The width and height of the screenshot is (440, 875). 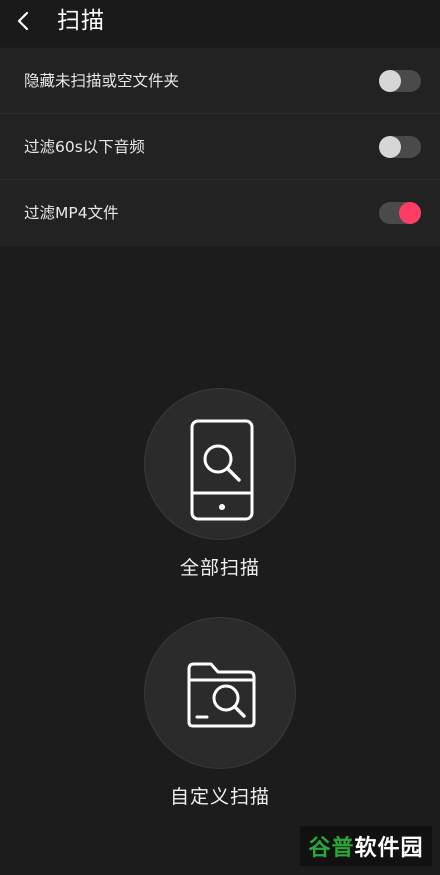 I want to click on setting-filter-mp4: 过滤MP4文件, so click(x=220, y=213).